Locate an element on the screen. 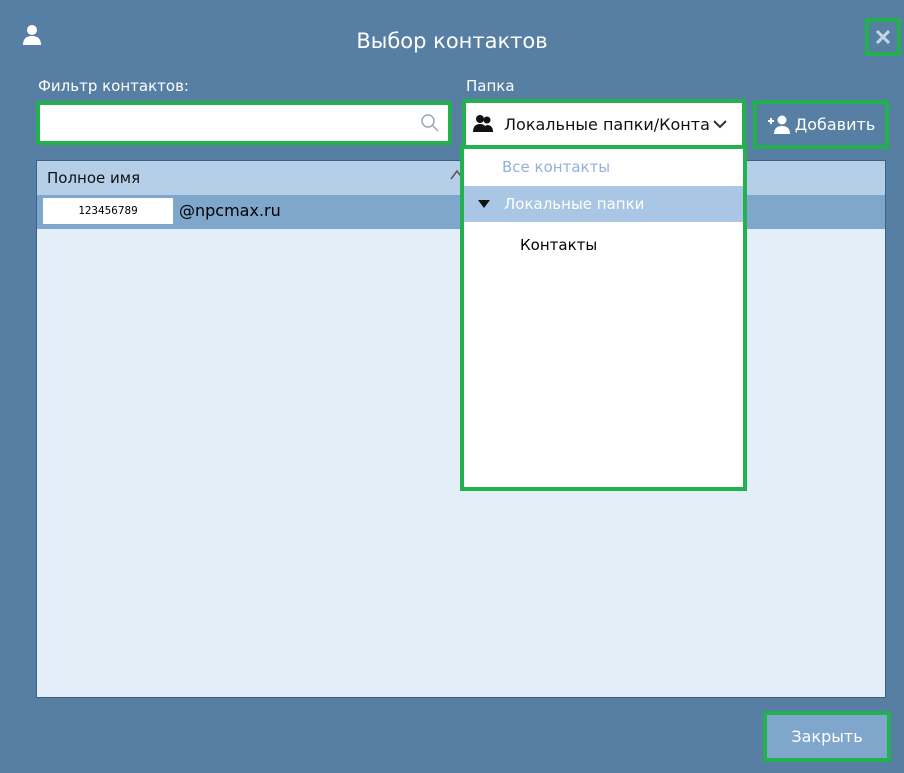  close-button: Закрыть is located at coordinates (827, 736).